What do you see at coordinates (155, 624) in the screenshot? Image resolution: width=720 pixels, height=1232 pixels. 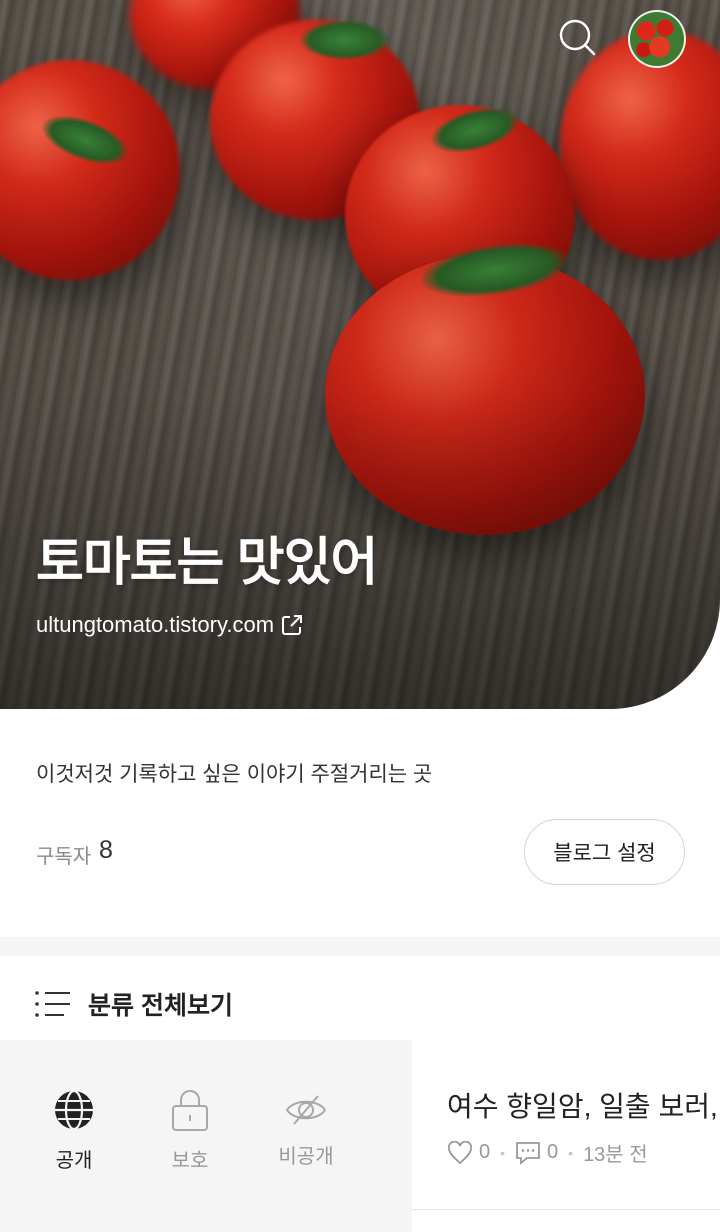 I see `blog-url-text: ultungtomato.tistory.com` at bounding box center [155, 624].